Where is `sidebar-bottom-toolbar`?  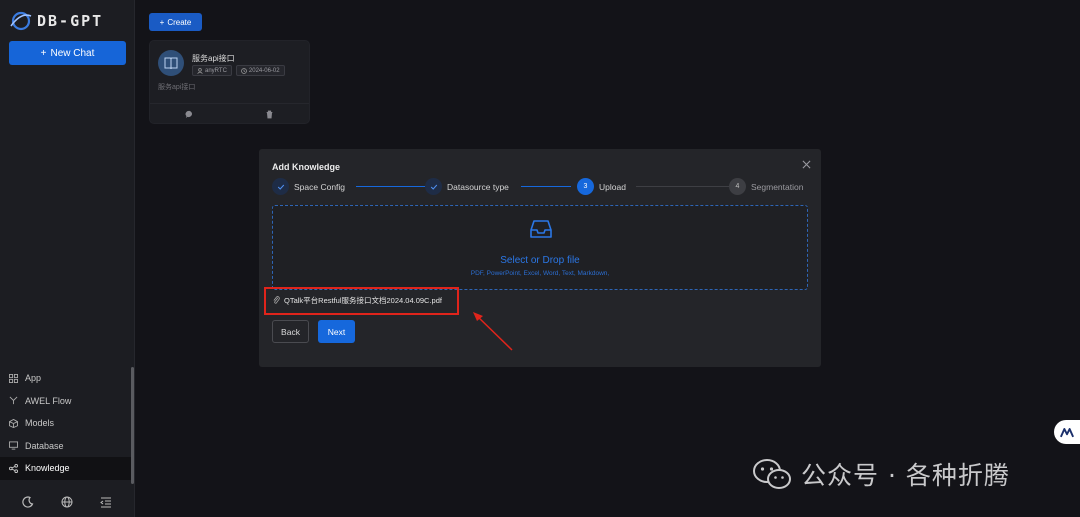
sidebar-bottom-toolbar is located at coordinates (66, 502).